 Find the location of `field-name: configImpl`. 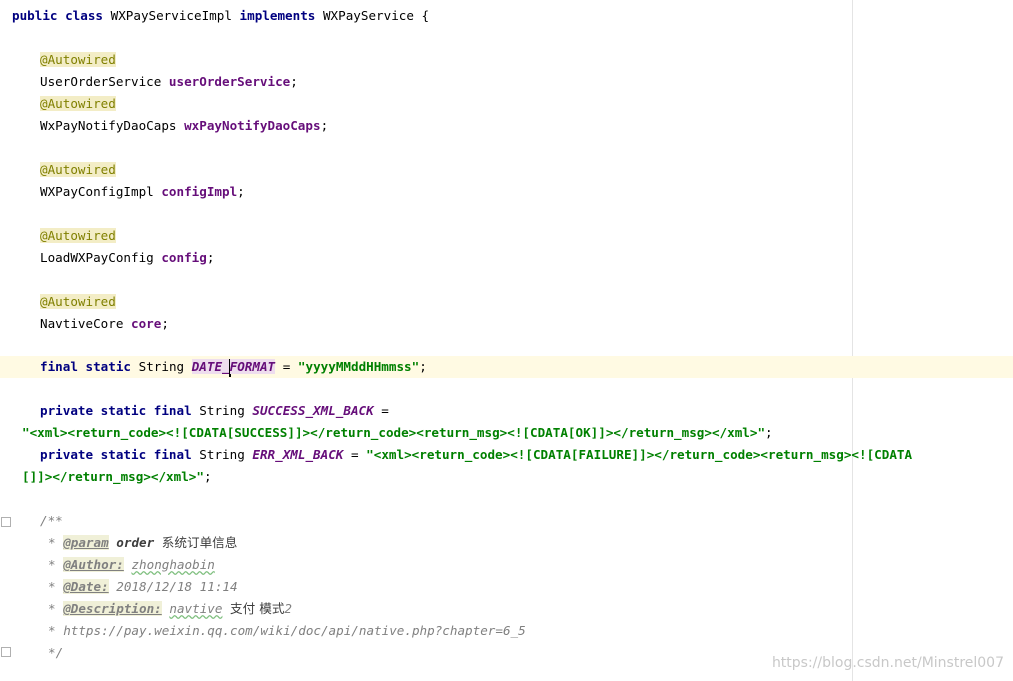

field-name: configImpl is located at coordinates (199, 191).